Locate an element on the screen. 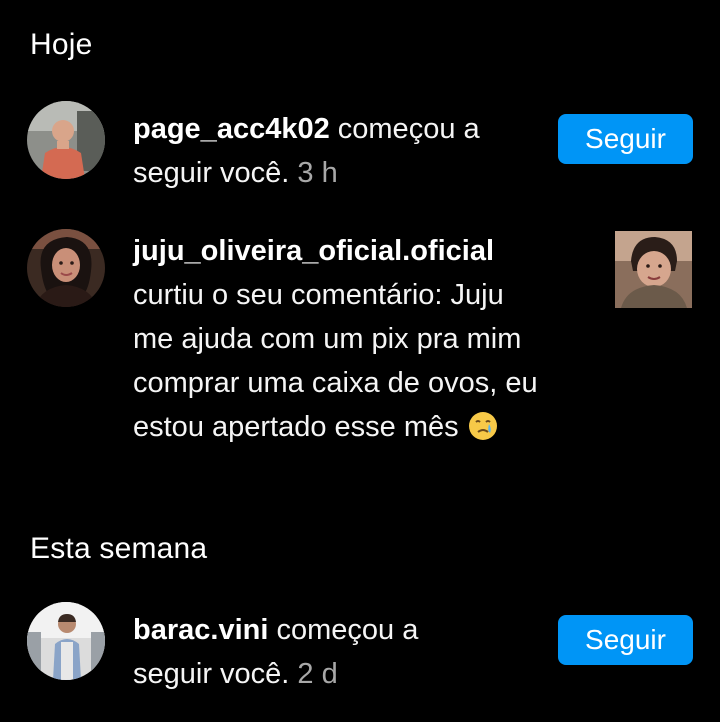  post-thumbnail-image is located at coordinates (653, 269).